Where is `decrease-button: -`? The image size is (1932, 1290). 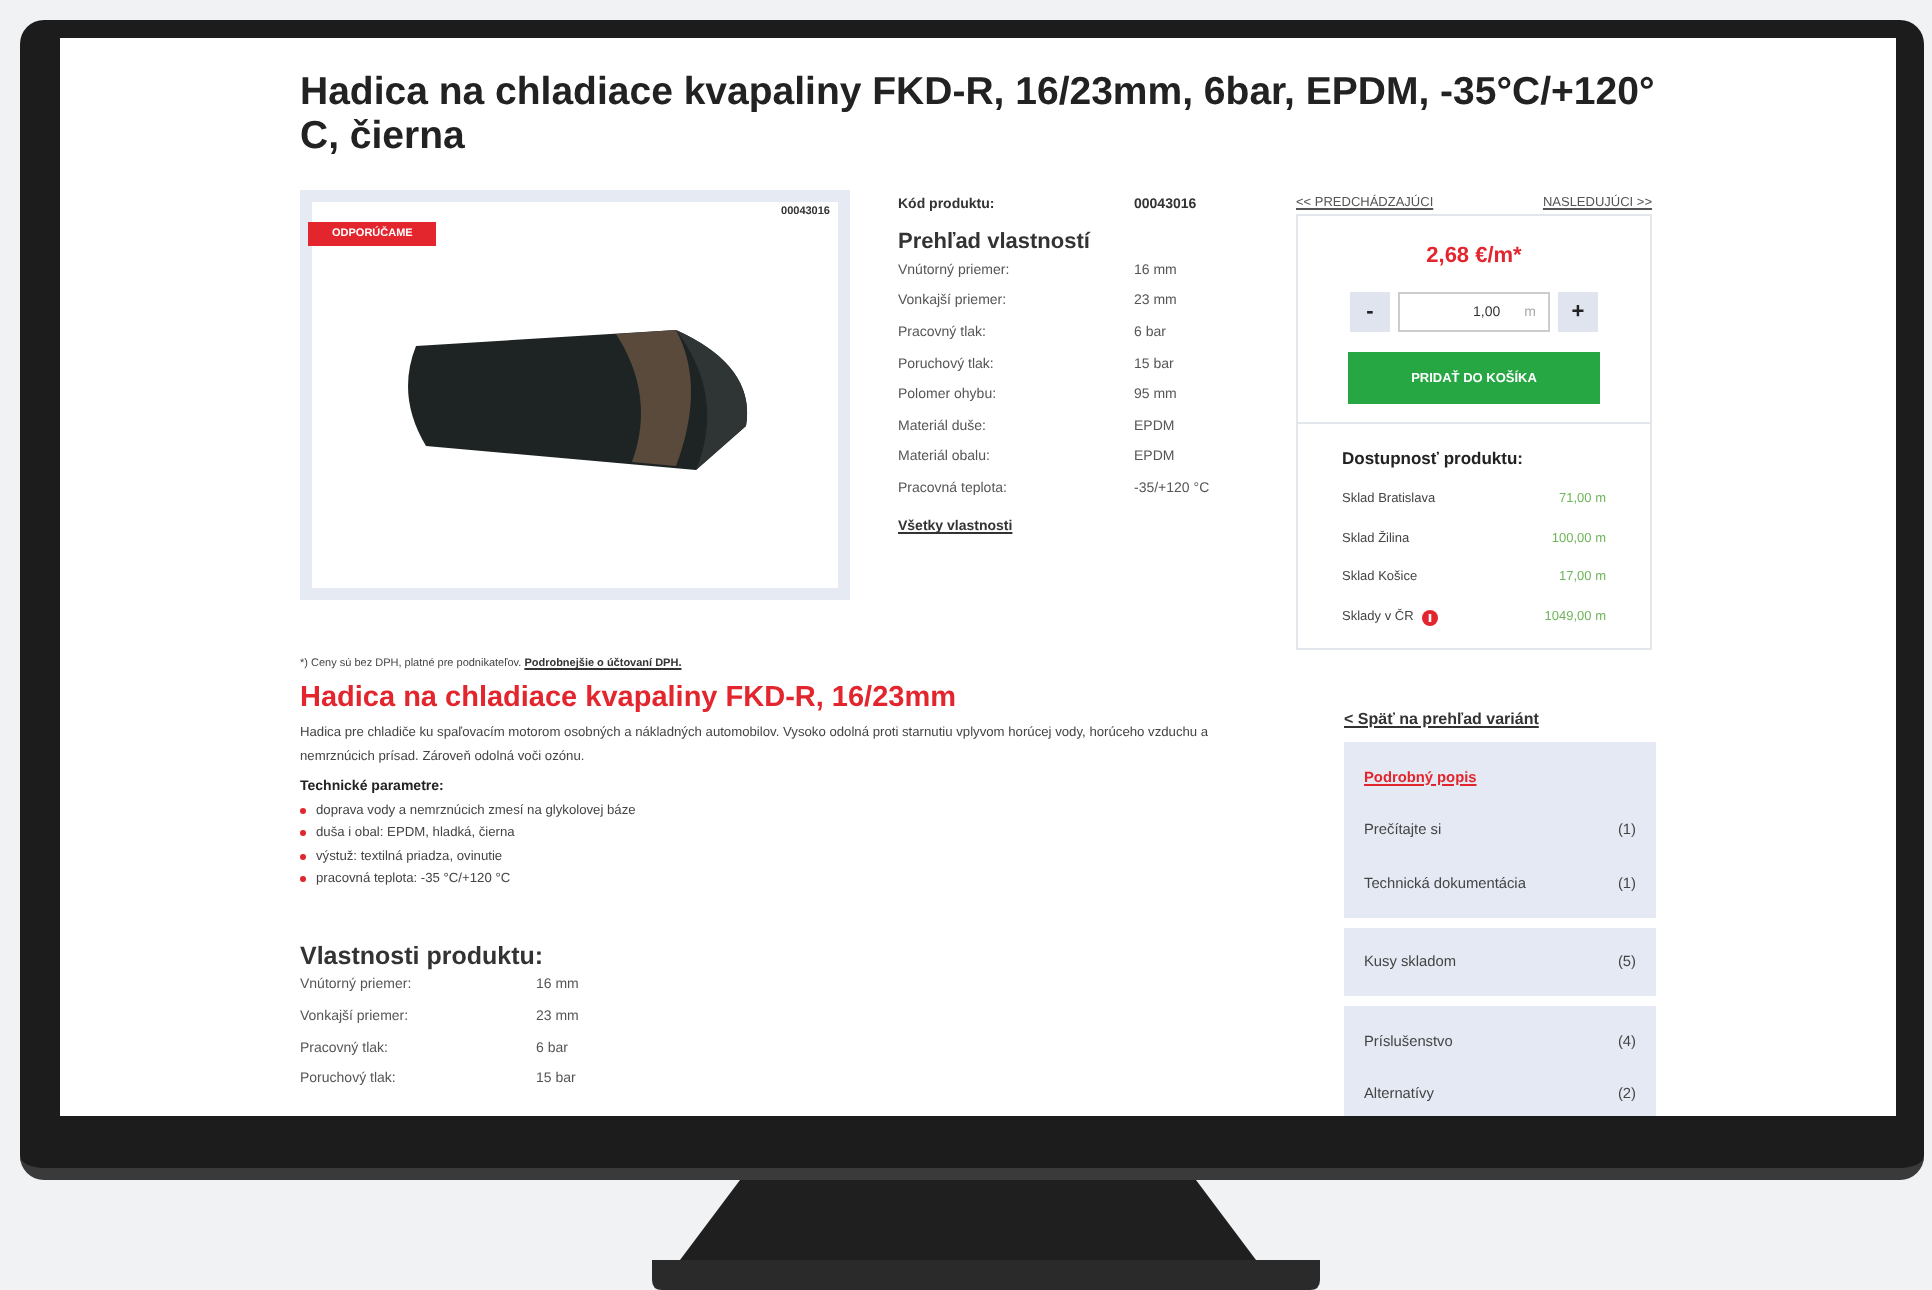
decrease-button: - is located at coordinates (1370, 312).